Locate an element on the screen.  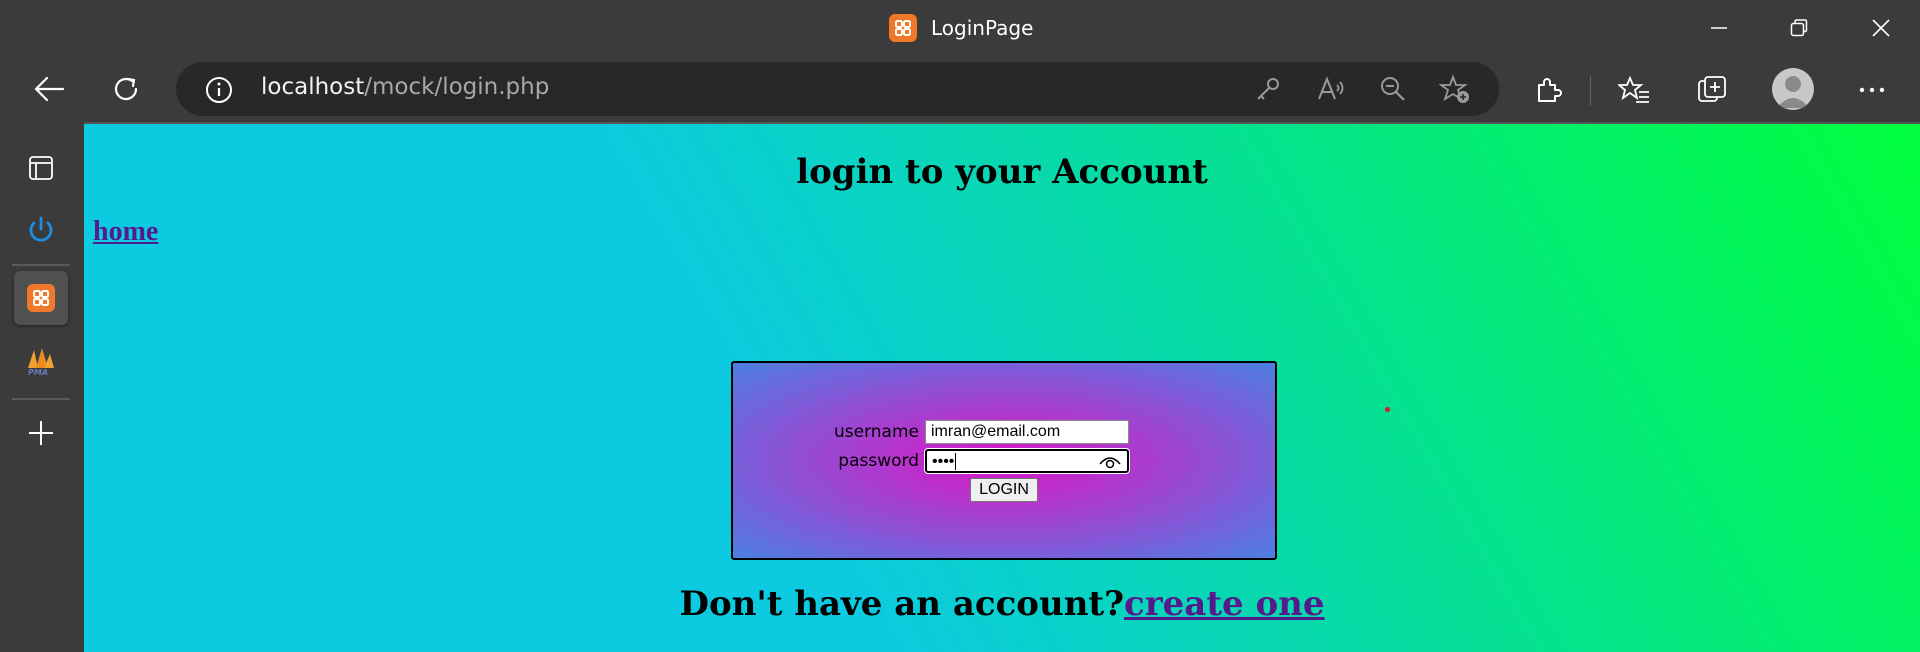
window-title-group: LoginPage is located at coordinates (961, 28).